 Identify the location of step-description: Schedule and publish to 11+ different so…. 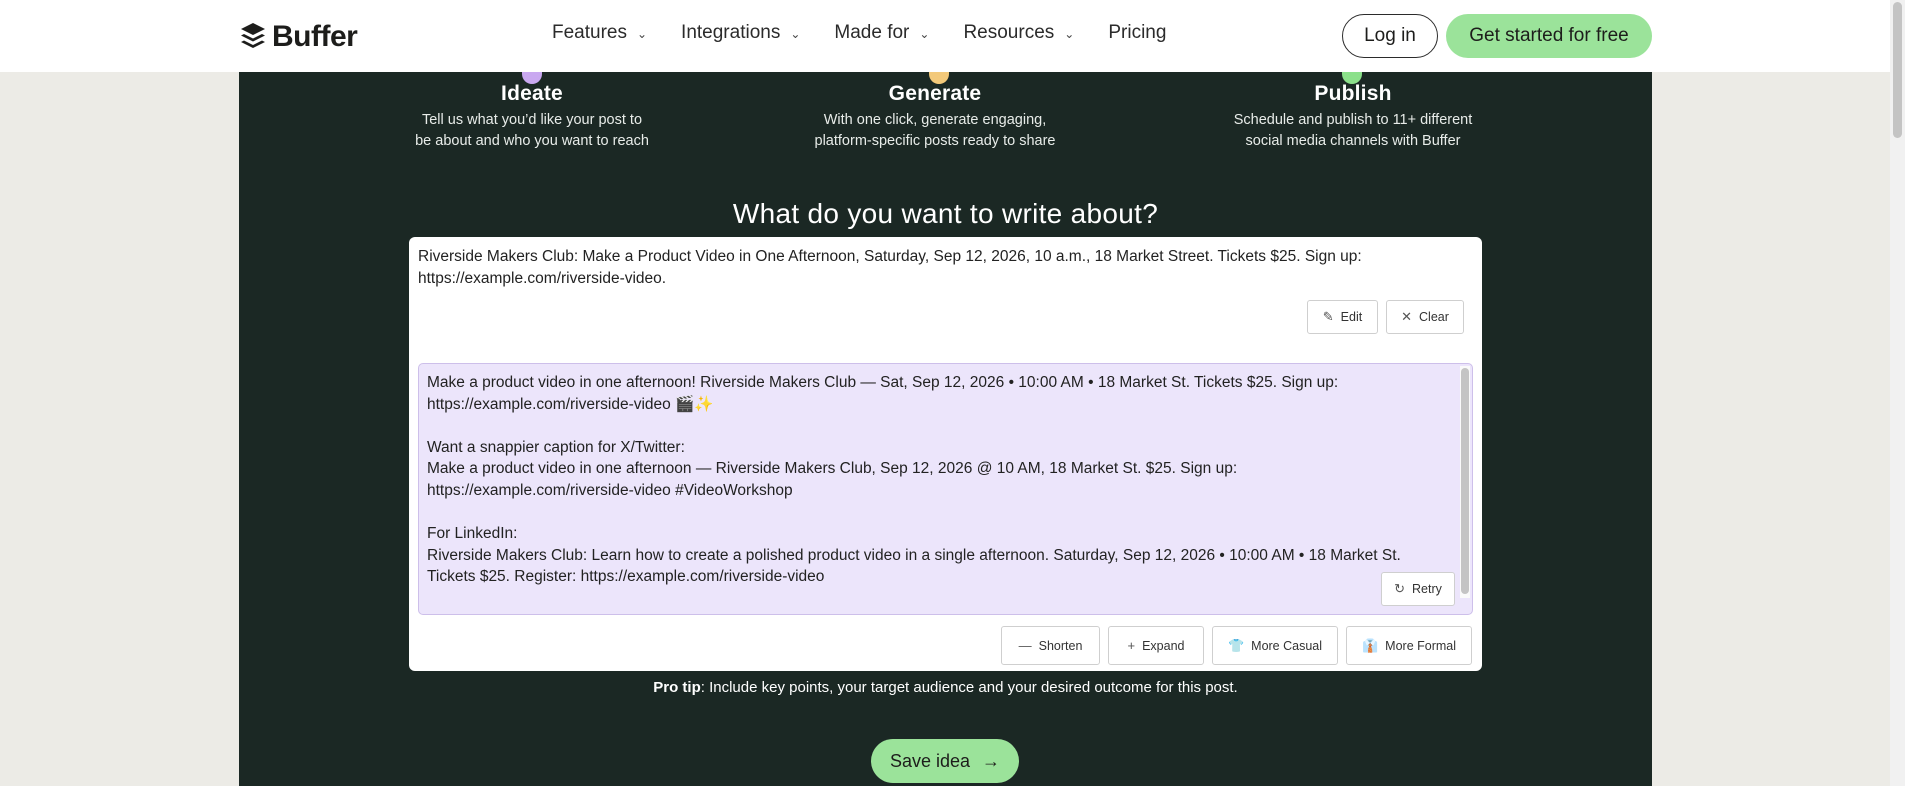
(1353, 131).